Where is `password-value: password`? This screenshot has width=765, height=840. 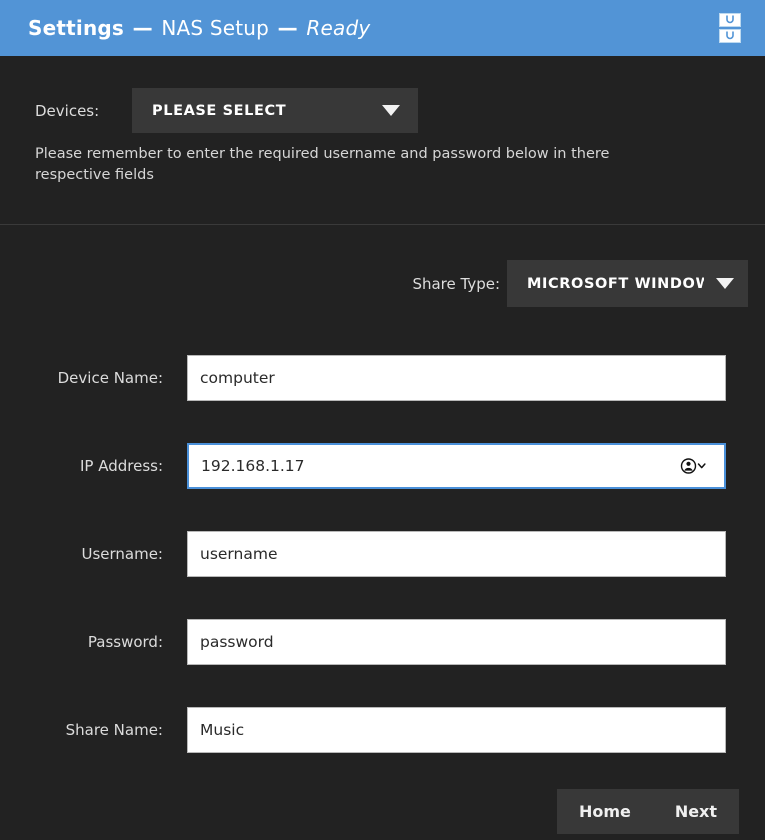 password-value: password is located at coordinates (237, 642).